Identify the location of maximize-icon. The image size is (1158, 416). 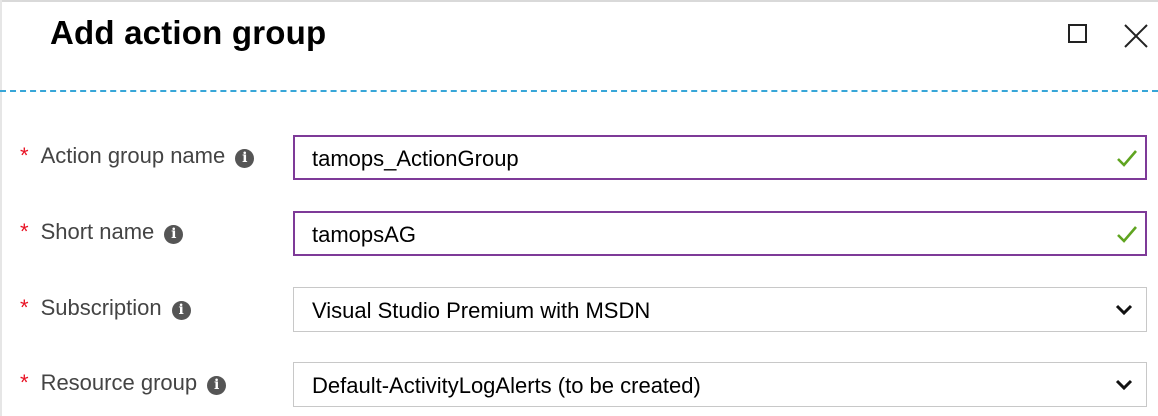
(1077, 33).